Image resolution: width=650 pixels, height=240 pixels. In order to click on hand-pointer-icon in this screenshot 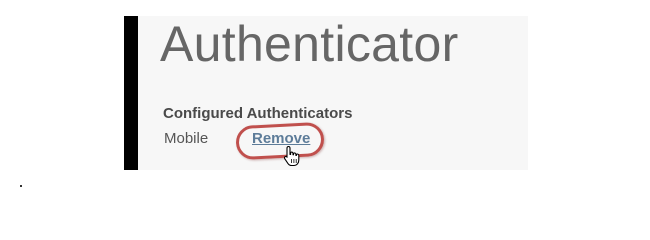, I will do `click(291, 156)`.